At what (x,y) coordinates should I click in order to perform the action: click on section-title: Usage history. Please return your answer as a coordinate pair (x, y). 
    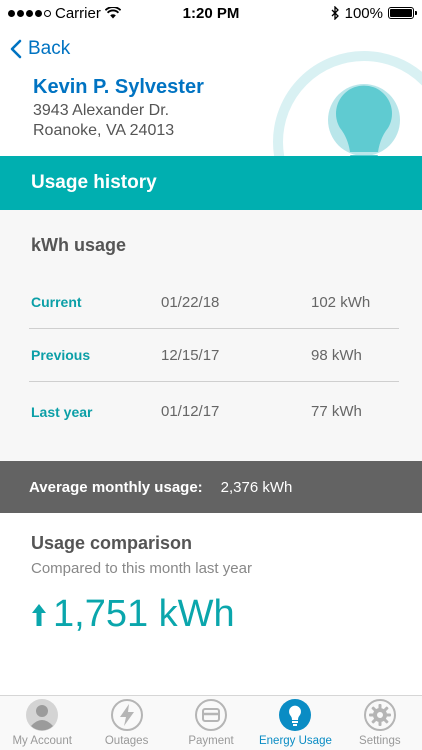
    Looking at the image, I should click on (94, 182).